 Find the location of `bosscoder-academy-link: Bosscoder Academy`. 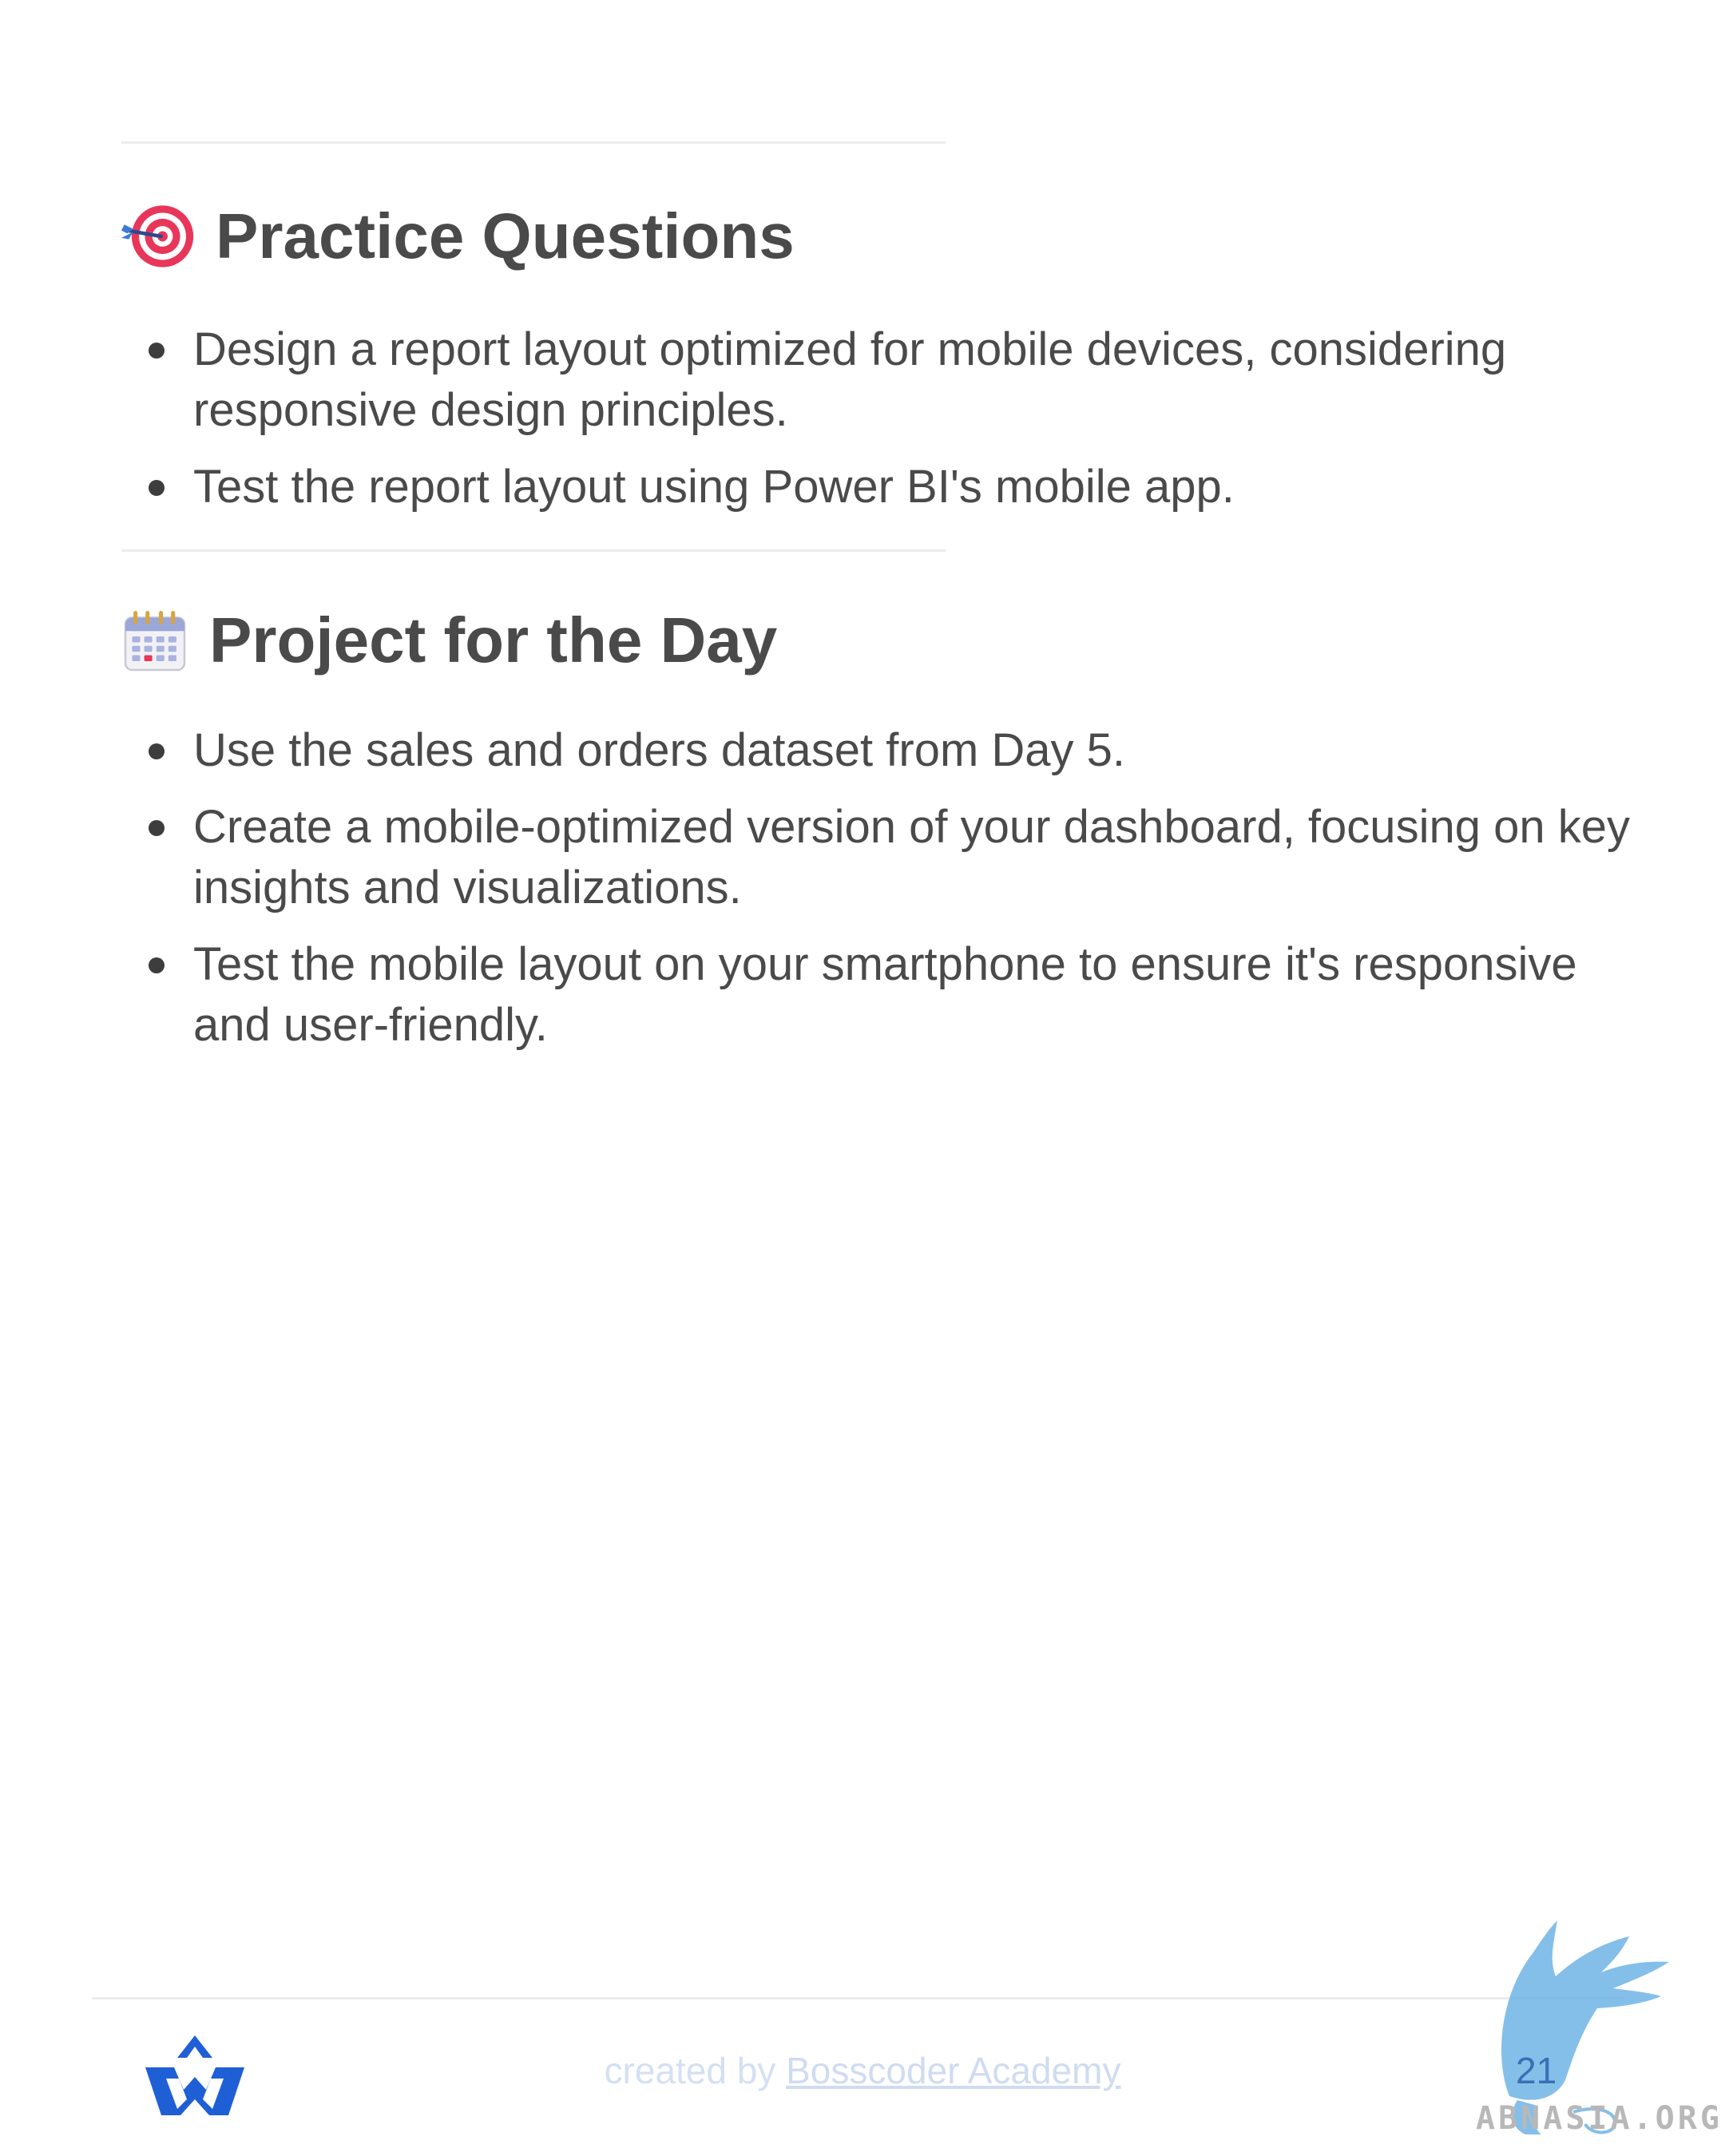

bosscoder-academy-link: Bosscoder Academy is located at coordinates (953, 2070).